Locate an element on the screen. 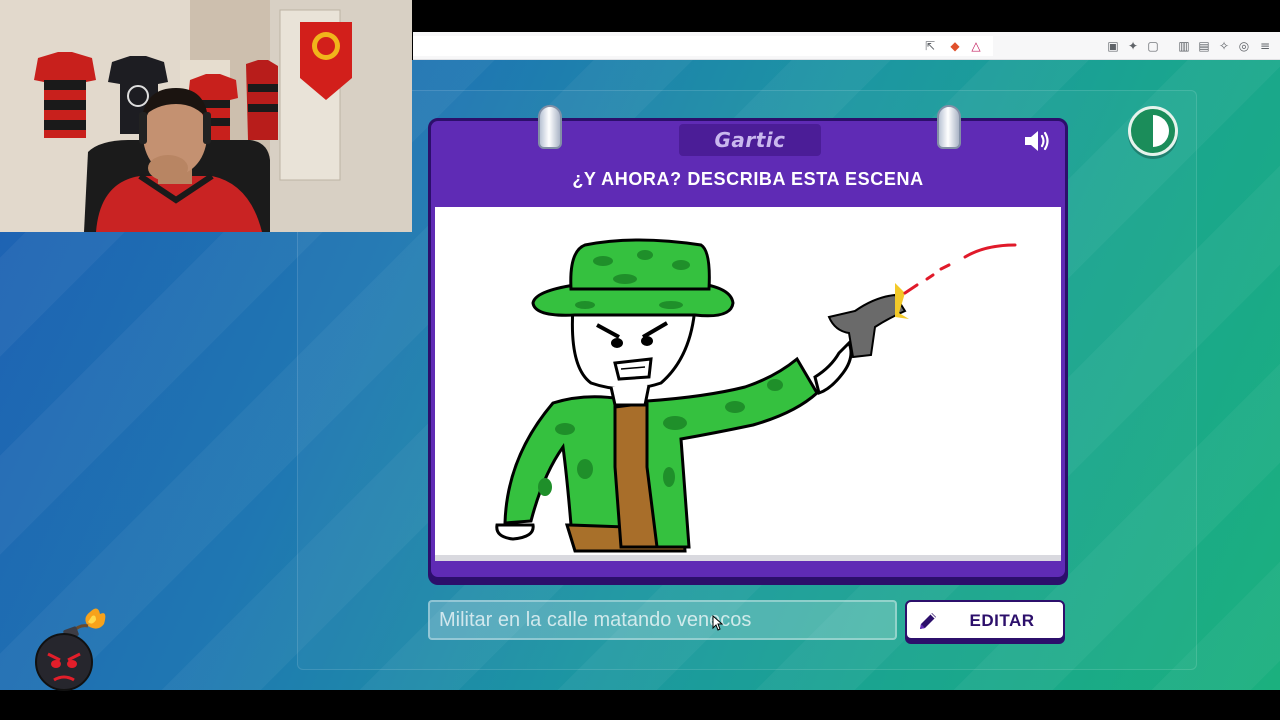 This screenshot has height=720, width=1280. gartic-logo: Gartic is located at coordinates (750, 140).